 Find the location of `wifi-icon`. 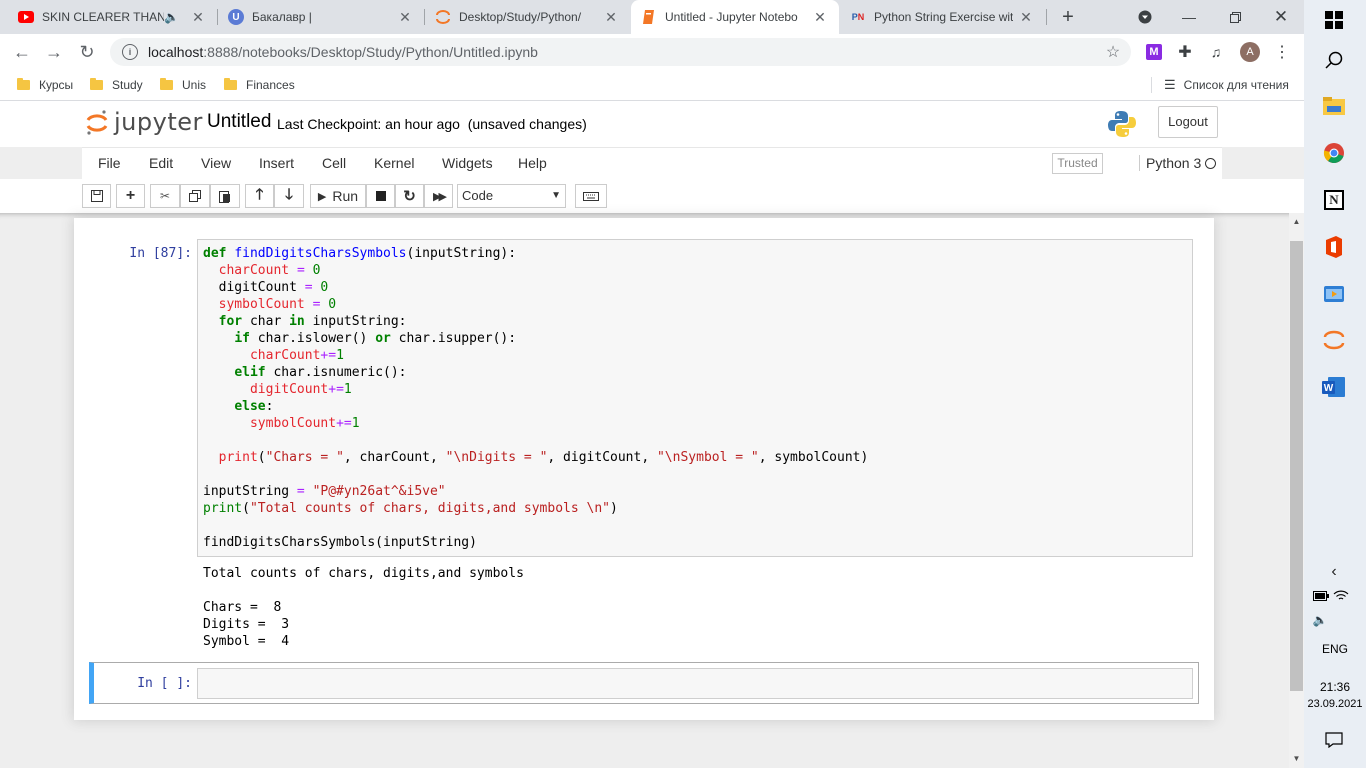

wifi-icon is located at coordinates (1341, 596).